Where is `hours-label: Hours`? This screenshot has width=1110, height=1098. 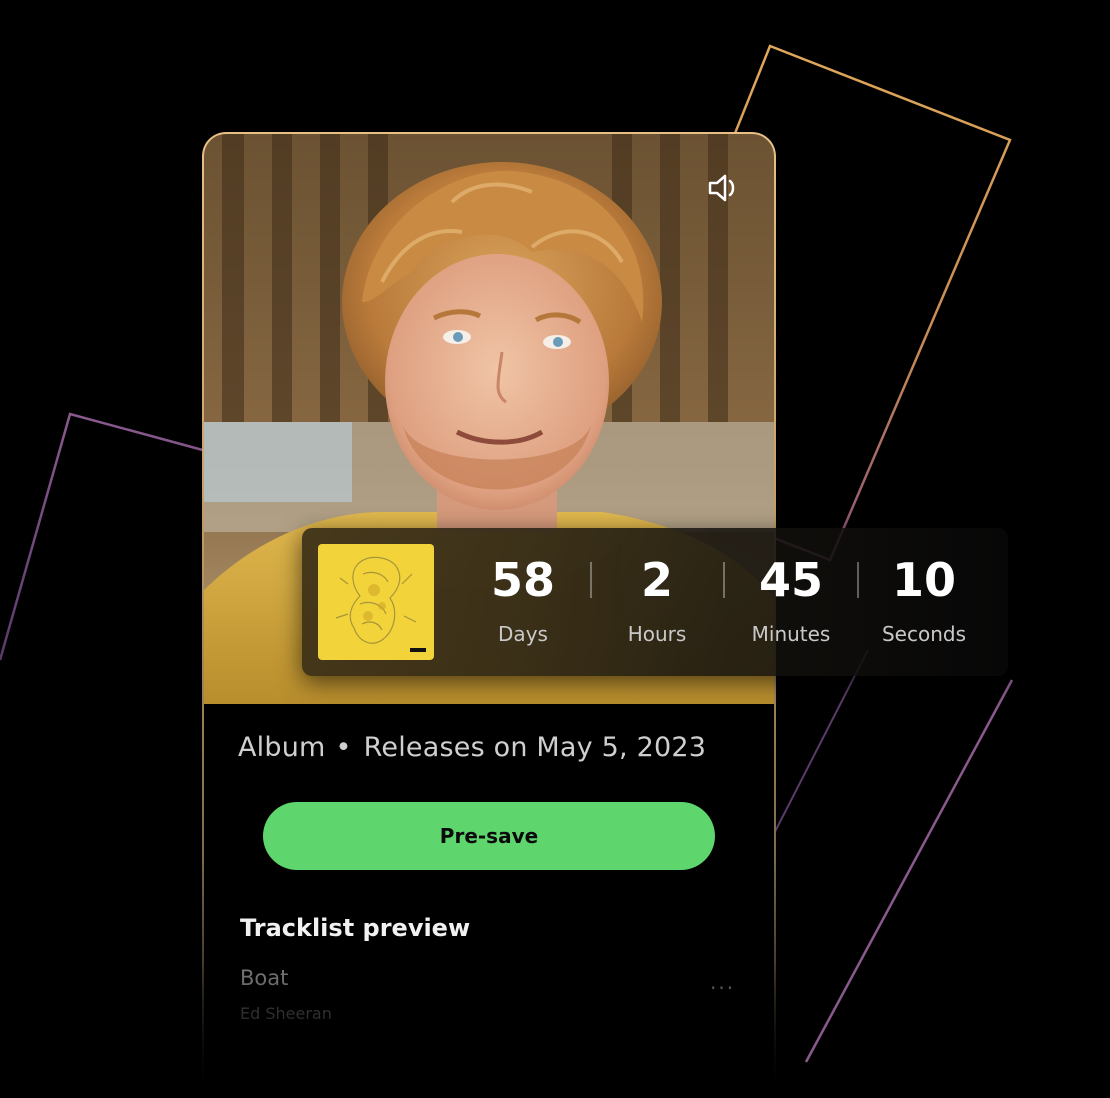
hours-label: Hours is located at coordinates (657, 634).